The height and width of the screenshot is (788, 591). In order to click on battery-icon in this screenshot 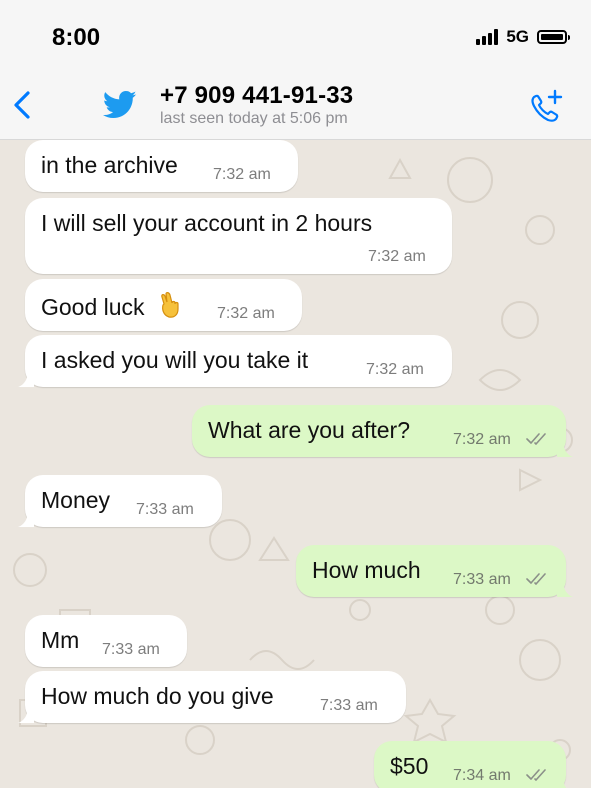, I will do `click(553, 37)`.